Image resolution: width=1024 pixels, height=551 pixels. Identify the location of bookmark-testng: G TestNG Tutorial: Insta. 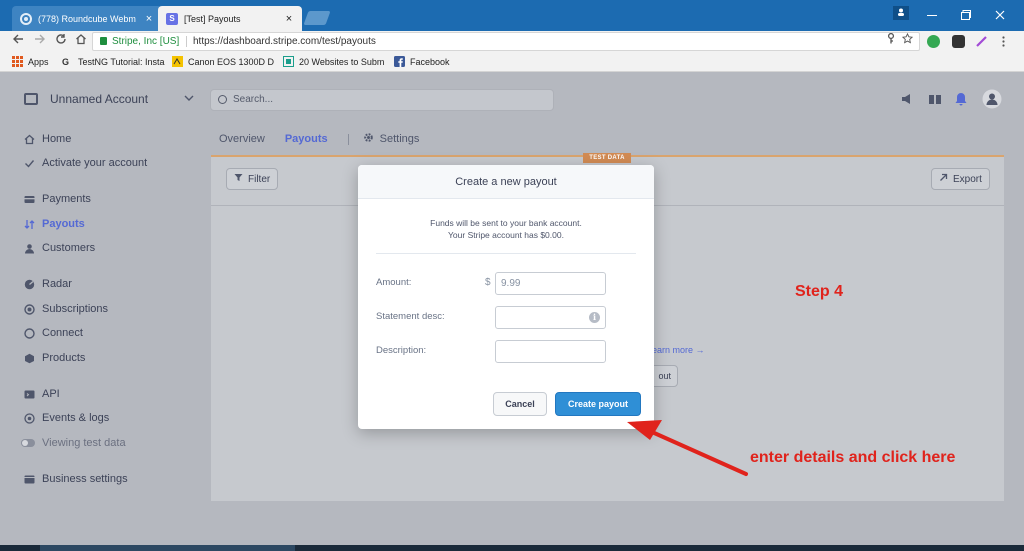
(113, 62).